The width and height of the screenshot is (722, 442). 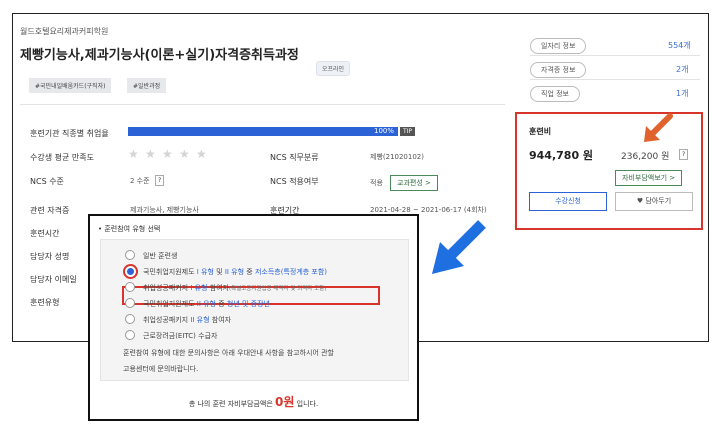 What do you see at coordinates (383, 131) in the screenshot?
I see `employment-rate-text: 100%` at bounding box center [383, 131].